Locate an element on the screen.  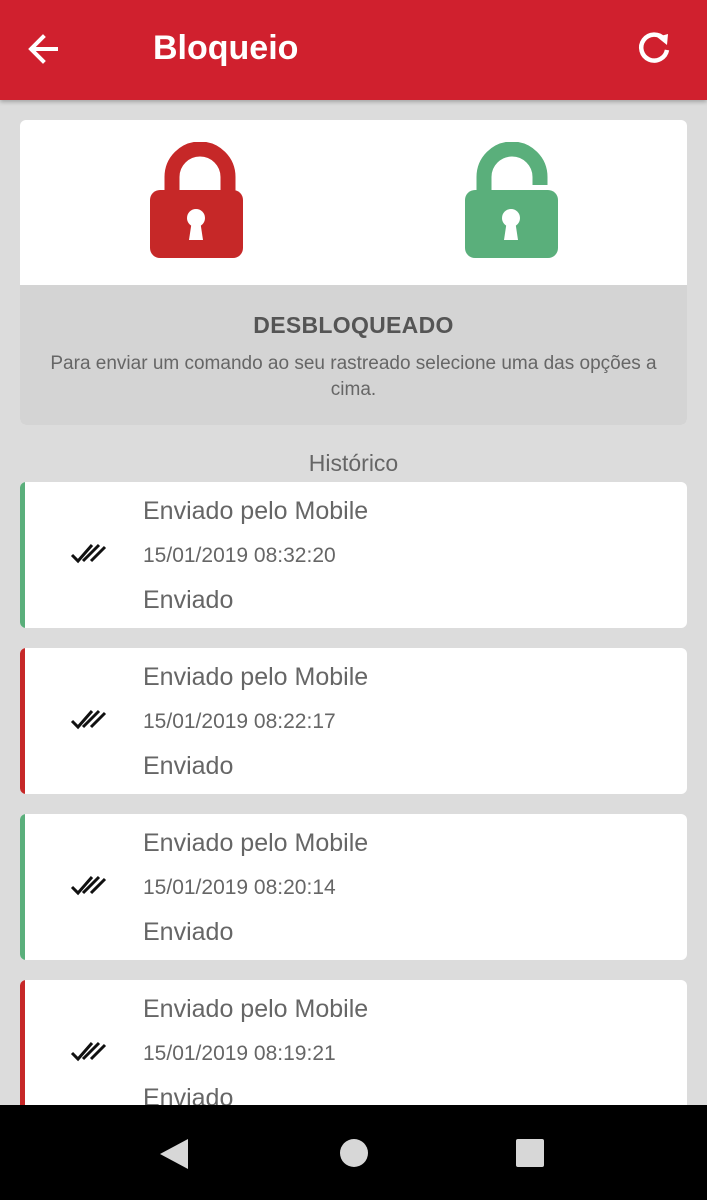
nav-back-triangle-icon is located at coordinates (174, 1154).